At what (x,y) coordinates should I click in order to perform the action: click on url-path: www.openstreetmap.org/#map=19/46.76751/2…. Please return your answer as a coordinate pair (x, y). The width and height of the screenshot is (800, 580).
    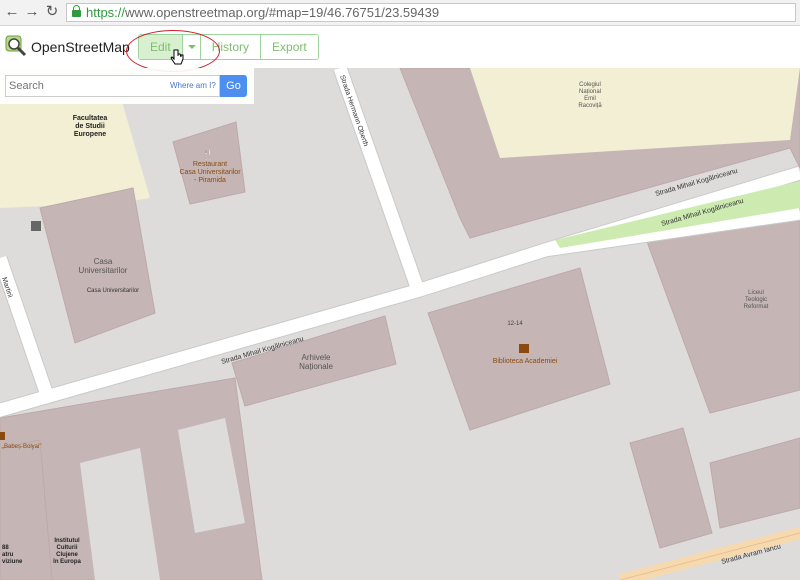
    Looking at the image, I should click on (282, 12).